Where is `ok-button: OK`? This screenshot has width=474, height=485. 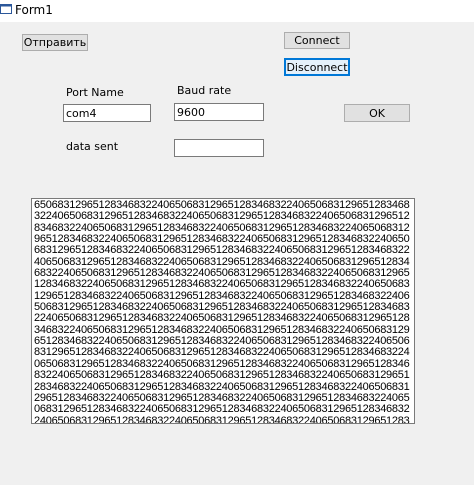
ok-button: OK is located at coordinates (377, 113).